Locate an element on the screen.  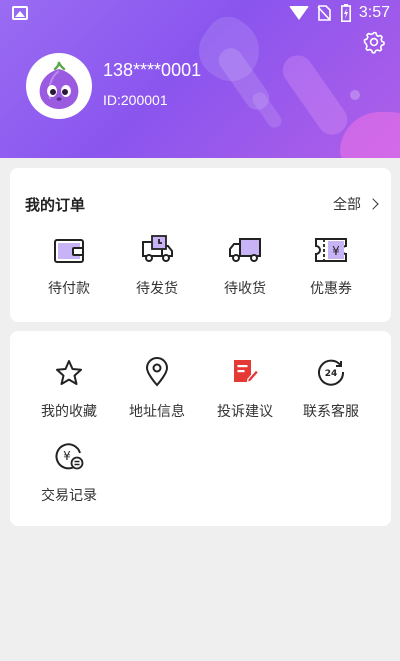
order-pending-shipment: 待发货 is located at coordinates (157, 265).